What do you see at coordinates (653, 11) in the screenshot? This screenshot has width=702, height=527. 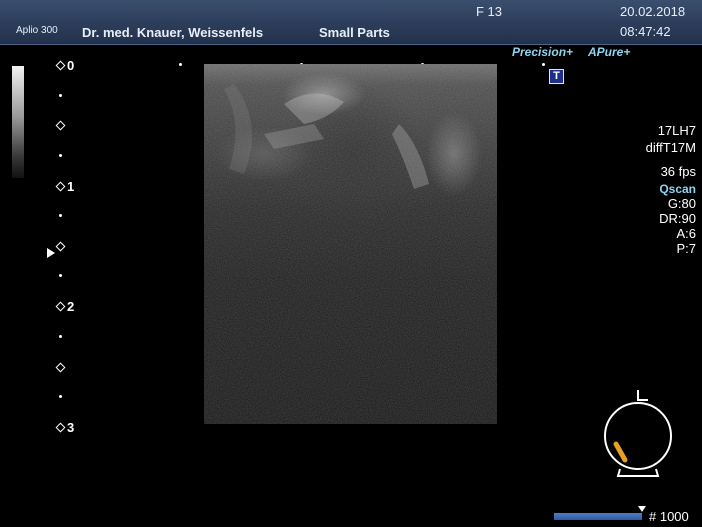 I see `date-readout: 20.02.2018` at bounding box center [653, 11].